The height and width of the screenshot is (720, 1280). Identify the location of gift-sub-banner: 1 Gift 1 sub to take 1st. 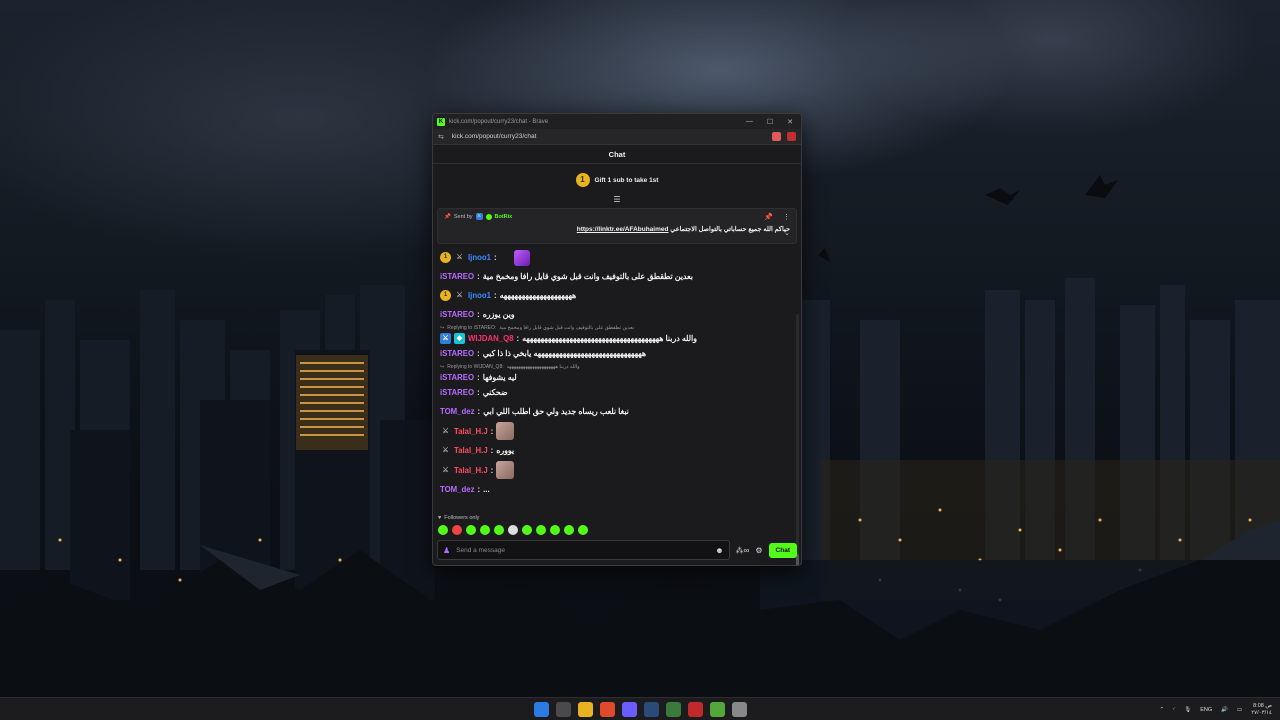
(617, 180).